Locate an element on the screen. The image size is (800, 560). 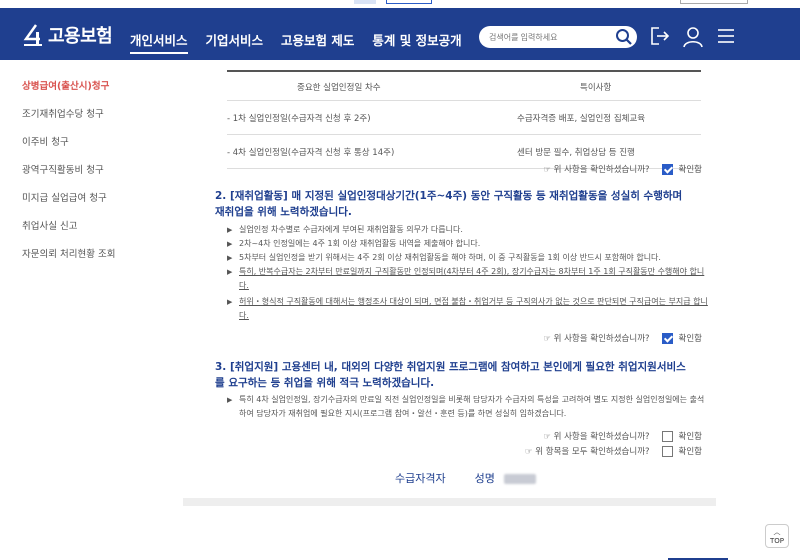
top-label: TOP is located at coordinates (776, 541).